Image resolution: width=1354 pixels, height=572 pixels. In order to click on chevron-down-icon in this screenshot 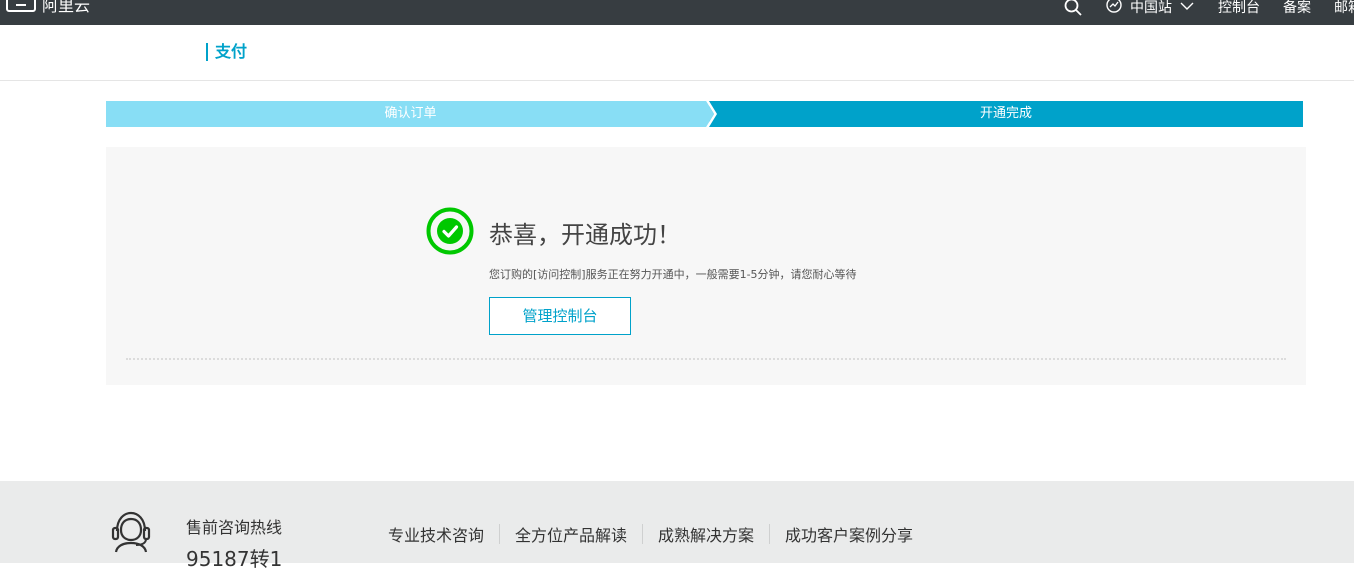, I will do `click(1187, 7)`.